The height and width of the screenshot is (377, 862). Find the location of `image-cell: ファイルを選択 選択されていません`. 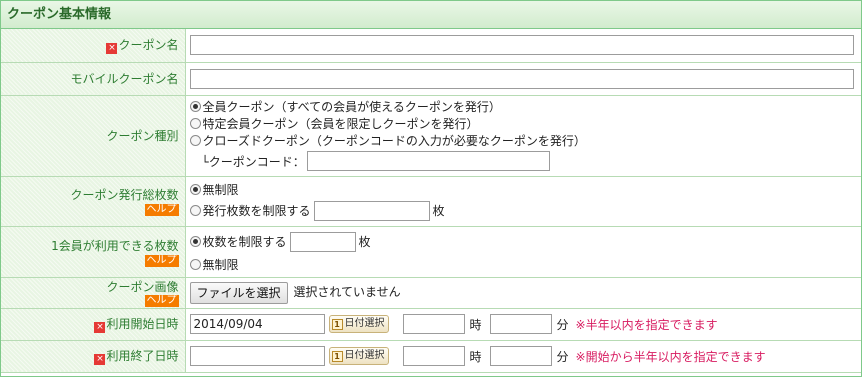

image-cell: ファイルを選択 選択されていません is located at coordinates (523, 293).